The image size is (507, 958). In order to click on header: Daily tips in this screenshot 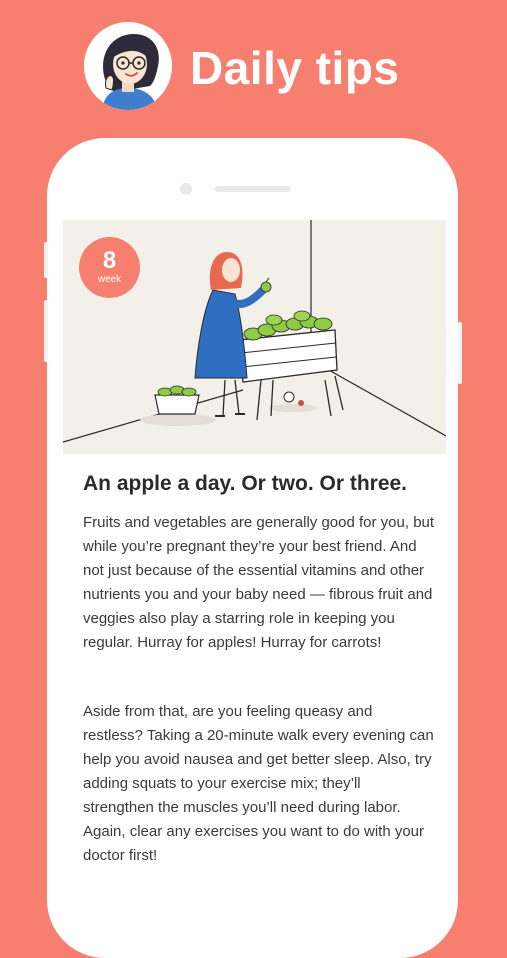, I will do `click(253, 65)`.